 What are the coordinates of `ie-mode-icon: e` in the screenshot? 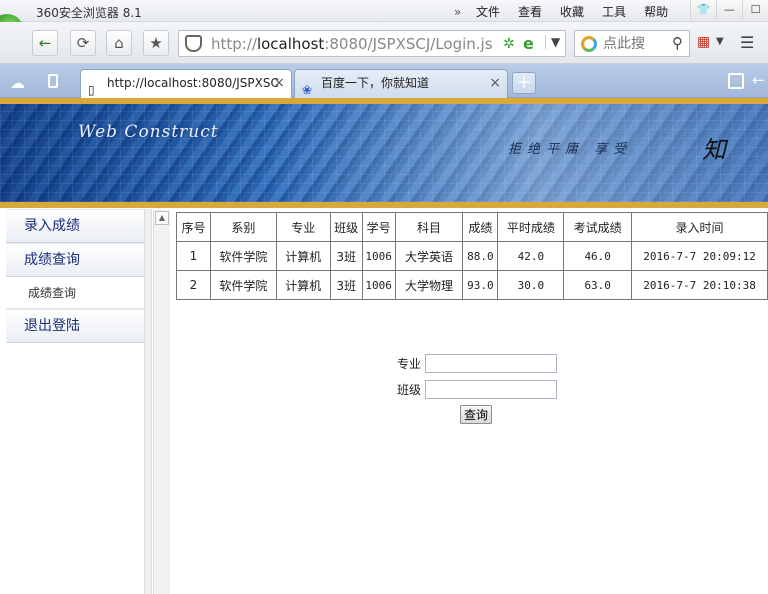 It's located at (528, 43).